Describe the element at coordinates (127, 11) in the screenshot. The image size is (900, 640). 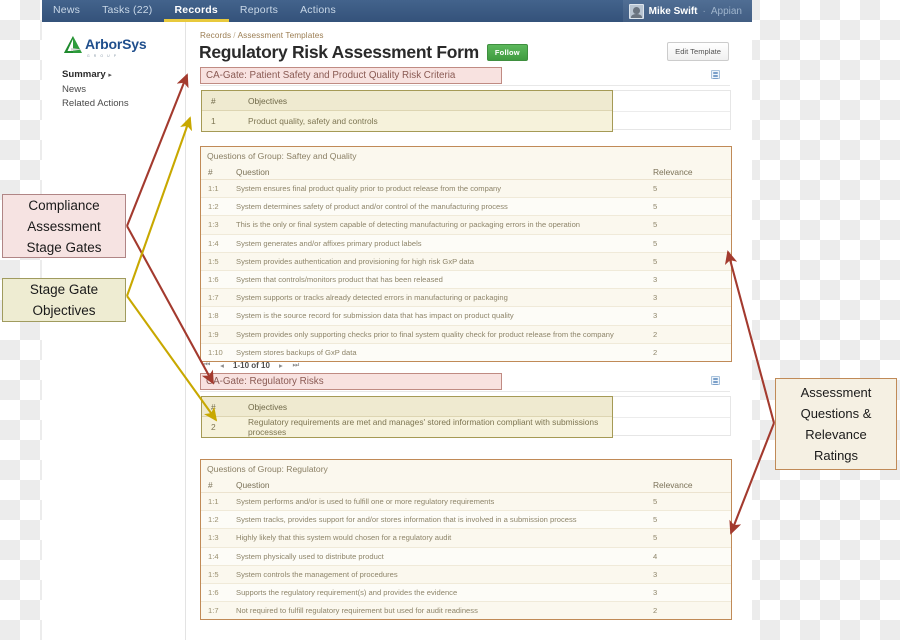
I see `nav-item-tasks: Tasks (22)` at that location.